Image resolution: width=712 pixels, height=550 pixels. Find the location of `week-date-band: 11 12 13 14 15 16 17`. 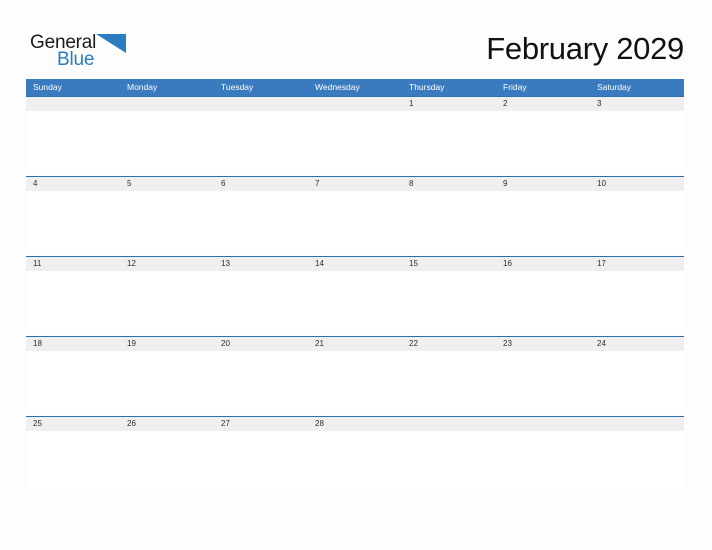

week-date-band: 11 12 13 14 15 16 17 is located at coordinates (355, 263).